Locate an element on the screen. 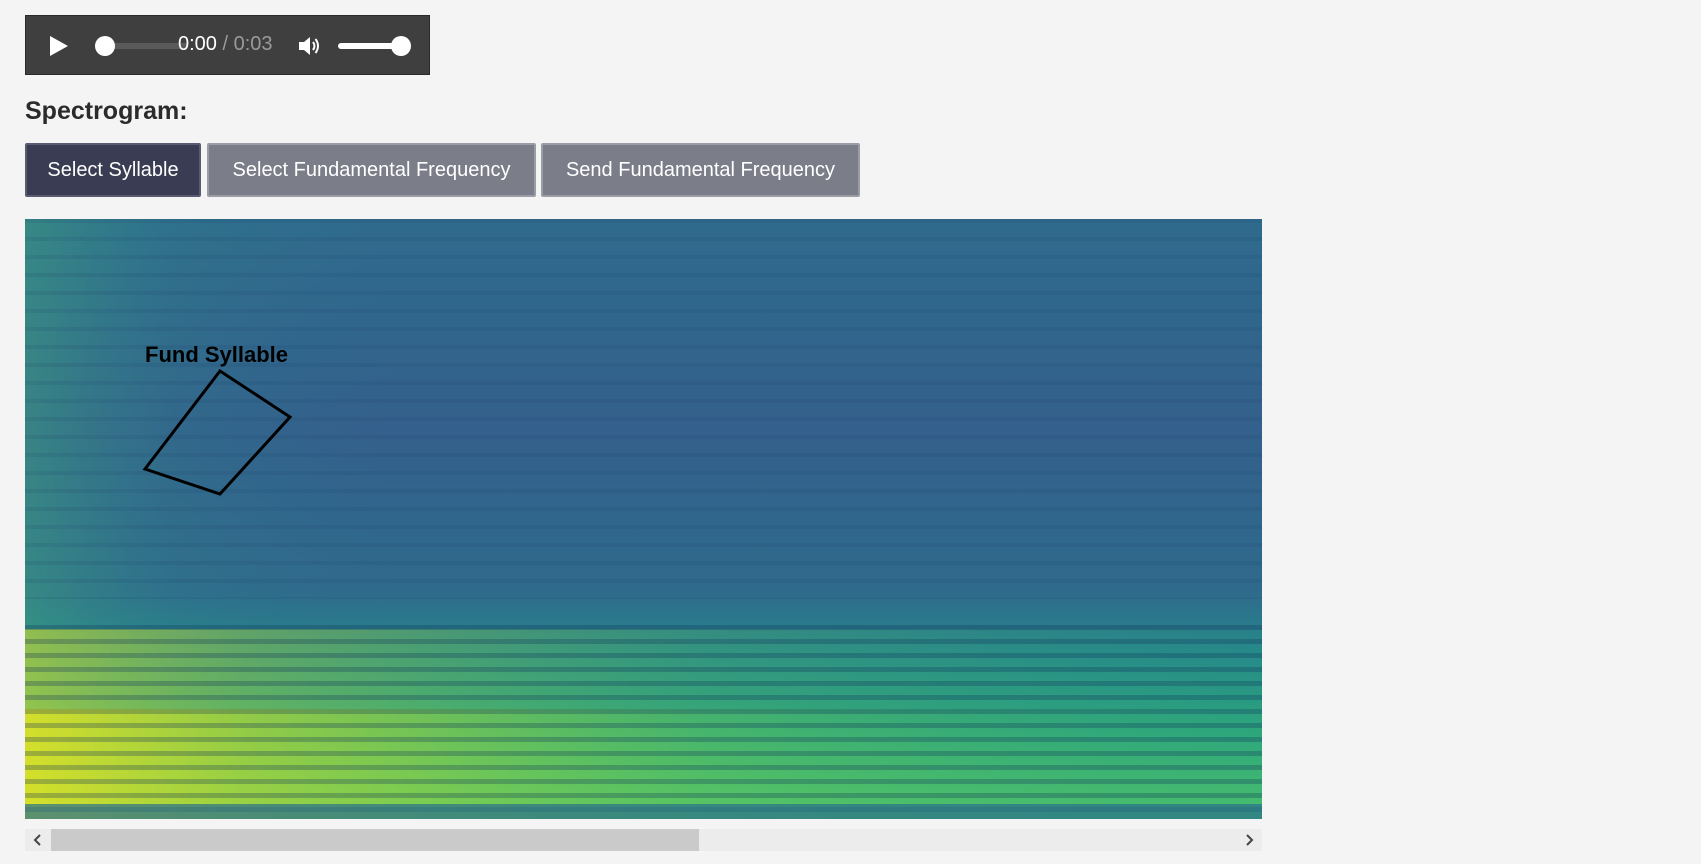 This screenshot has width=1701, height=864. volume-icon is located at coordinates (309, 46).